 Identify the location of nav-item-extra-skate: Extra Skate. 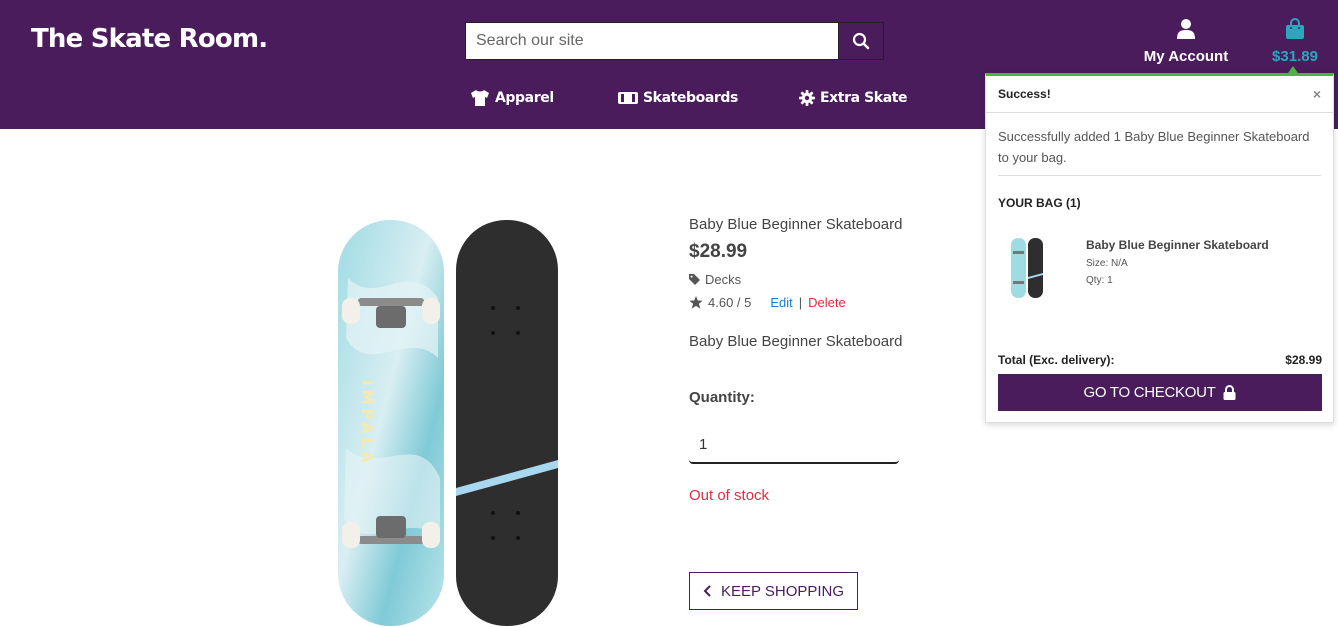
(853, 98).